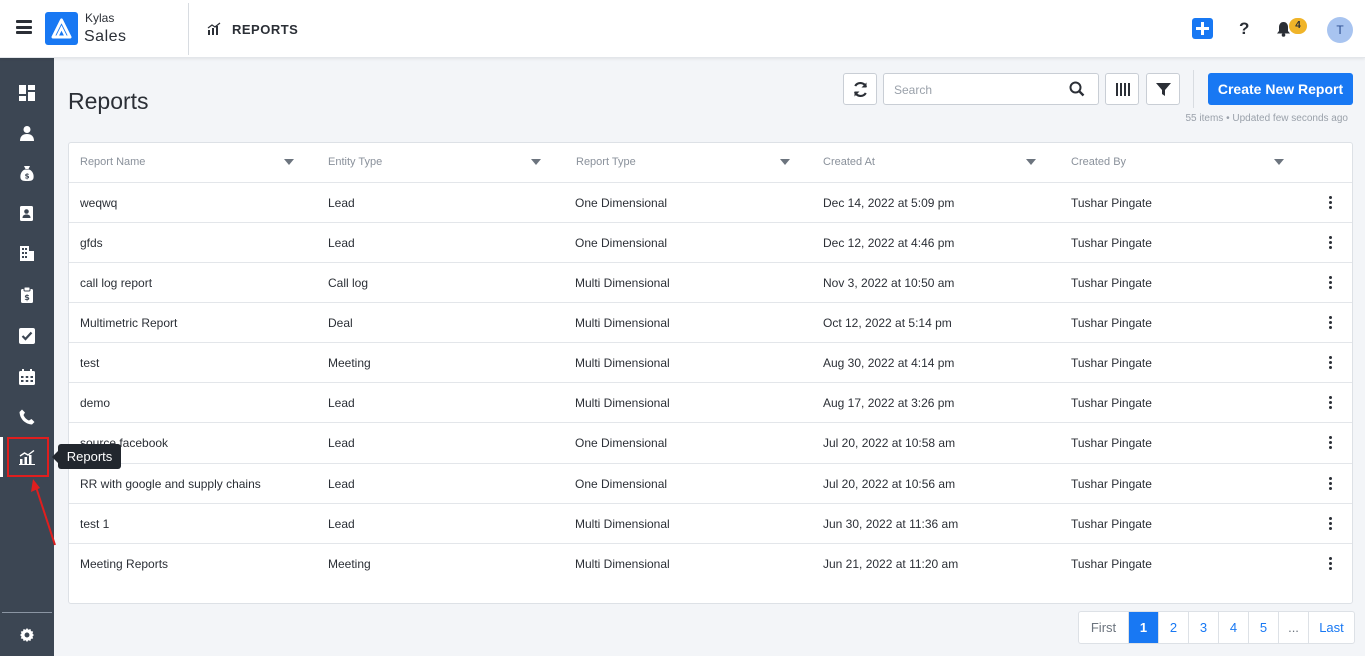 The width and height of the screenshot is (1365, 656). Describe the element at coordinates (27, 213) in the screenshot. I see `sidebar-item-address-book` at that location.